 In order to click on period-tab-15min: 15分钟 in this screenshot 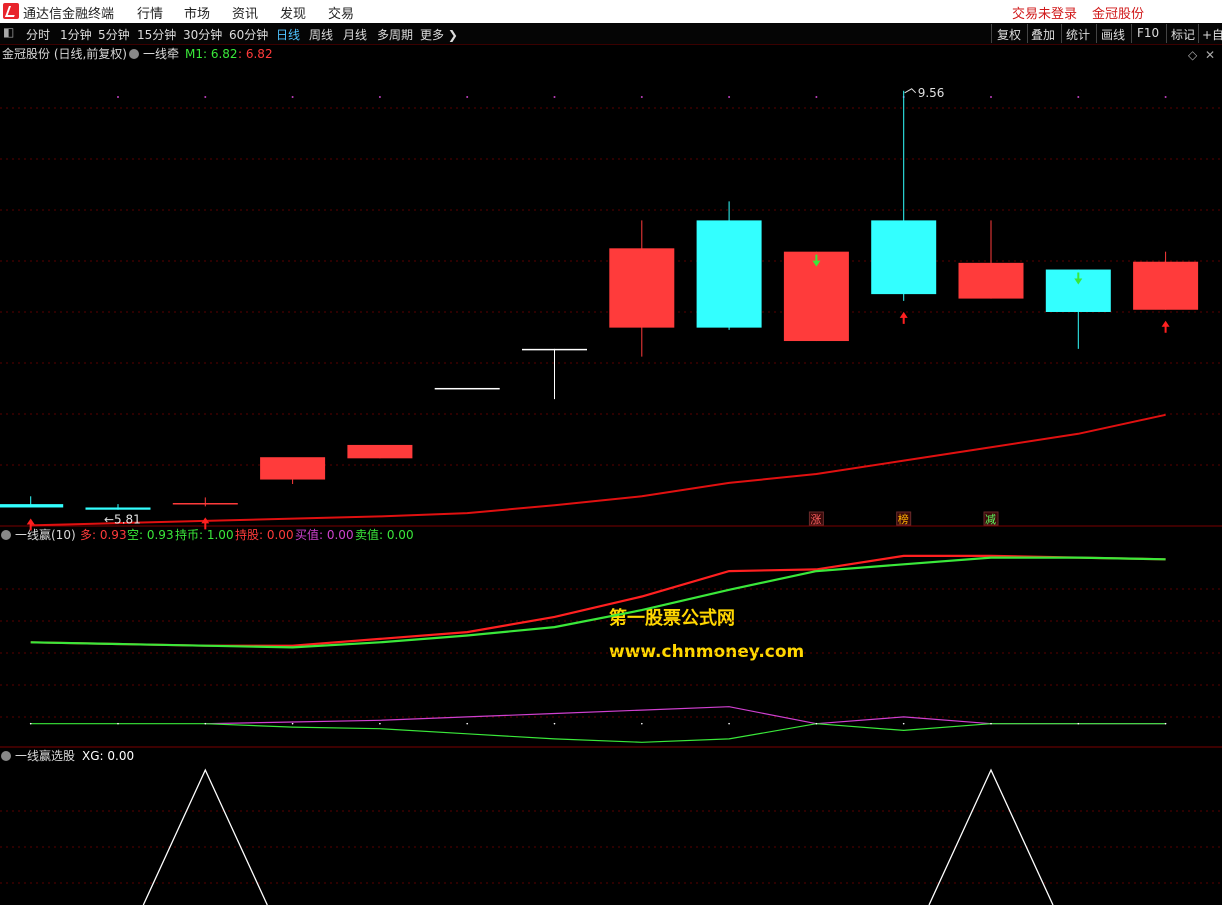, I will do `click(156, 34)`.